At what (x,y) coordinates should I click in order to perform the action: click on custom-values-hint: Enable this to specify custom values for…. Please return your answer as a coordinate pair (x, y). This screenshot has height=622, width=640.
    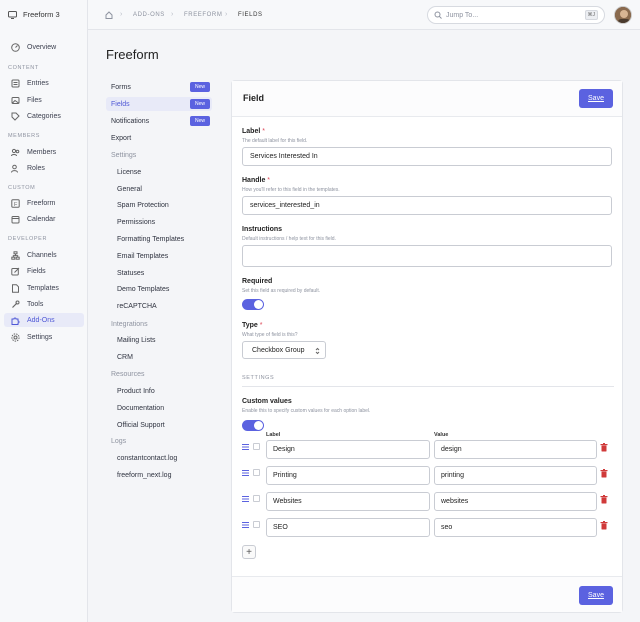
    Looking at the image, I should click on (306, 411).